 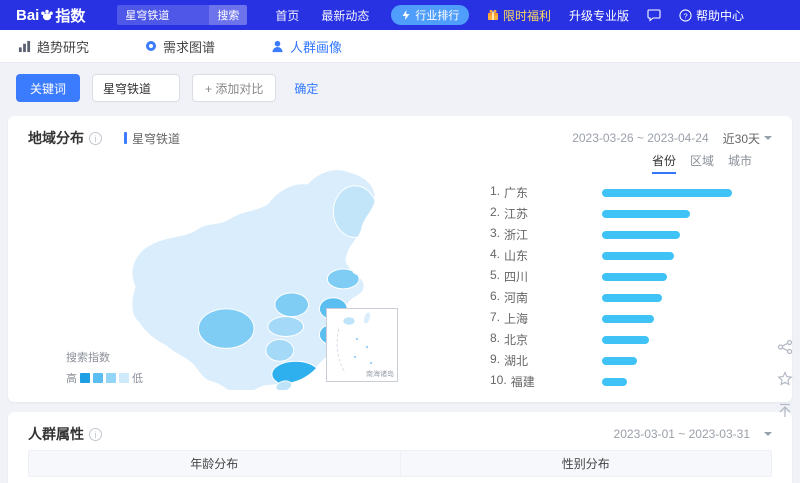 I want to click on tab-trend-research: 趋势研究, so click(x=53, y=46).